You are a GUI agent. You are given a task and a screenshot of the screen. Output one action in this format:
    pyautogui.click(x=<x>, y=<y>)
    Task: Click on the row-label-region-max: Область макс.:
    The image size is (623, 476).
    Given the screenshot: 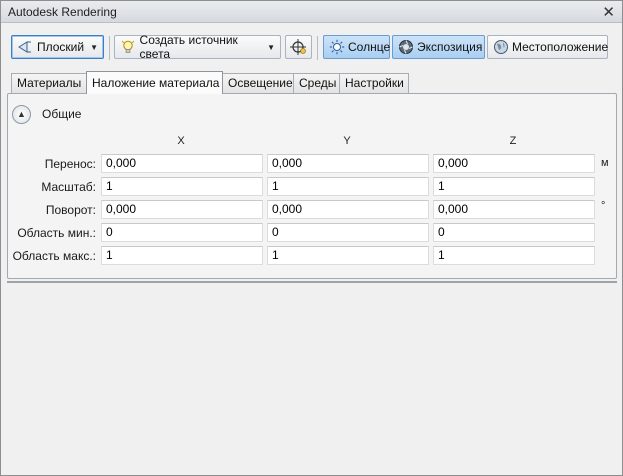 What is the action you would take?
    pyautogui.click(x=54, y=256)
    